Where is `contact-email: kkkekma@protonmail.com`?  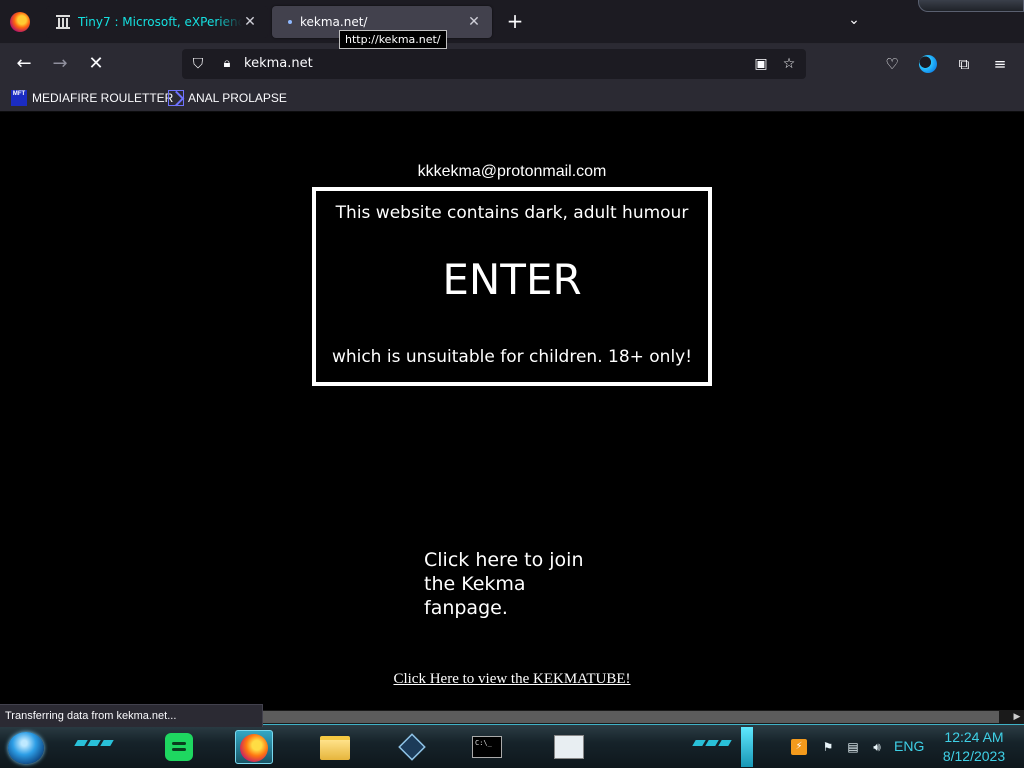 contact-email: kkkekma@protonmail.com is located at coordinates (512, 171).